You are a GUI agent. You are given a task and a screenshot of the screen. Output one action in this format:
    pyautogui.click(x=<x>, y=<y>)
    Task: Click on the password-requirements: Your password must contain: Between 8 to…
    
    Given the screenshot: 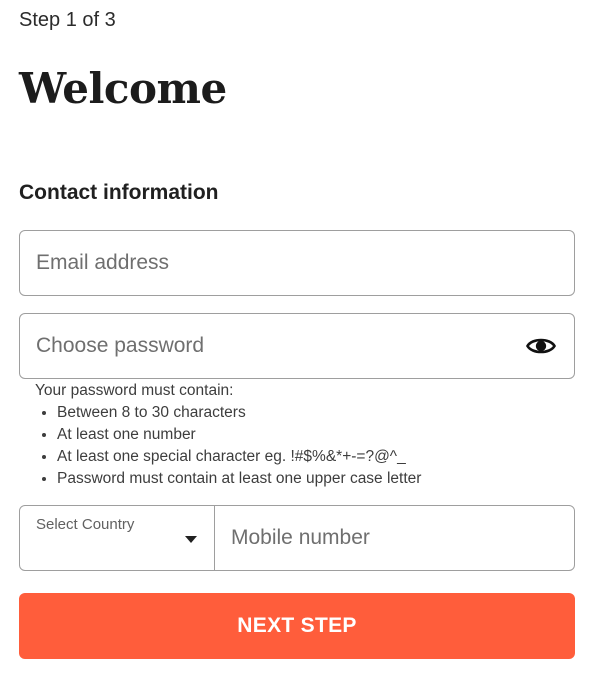 What is the action you would take?
    pyautogui.click(x=228, y=435)
    